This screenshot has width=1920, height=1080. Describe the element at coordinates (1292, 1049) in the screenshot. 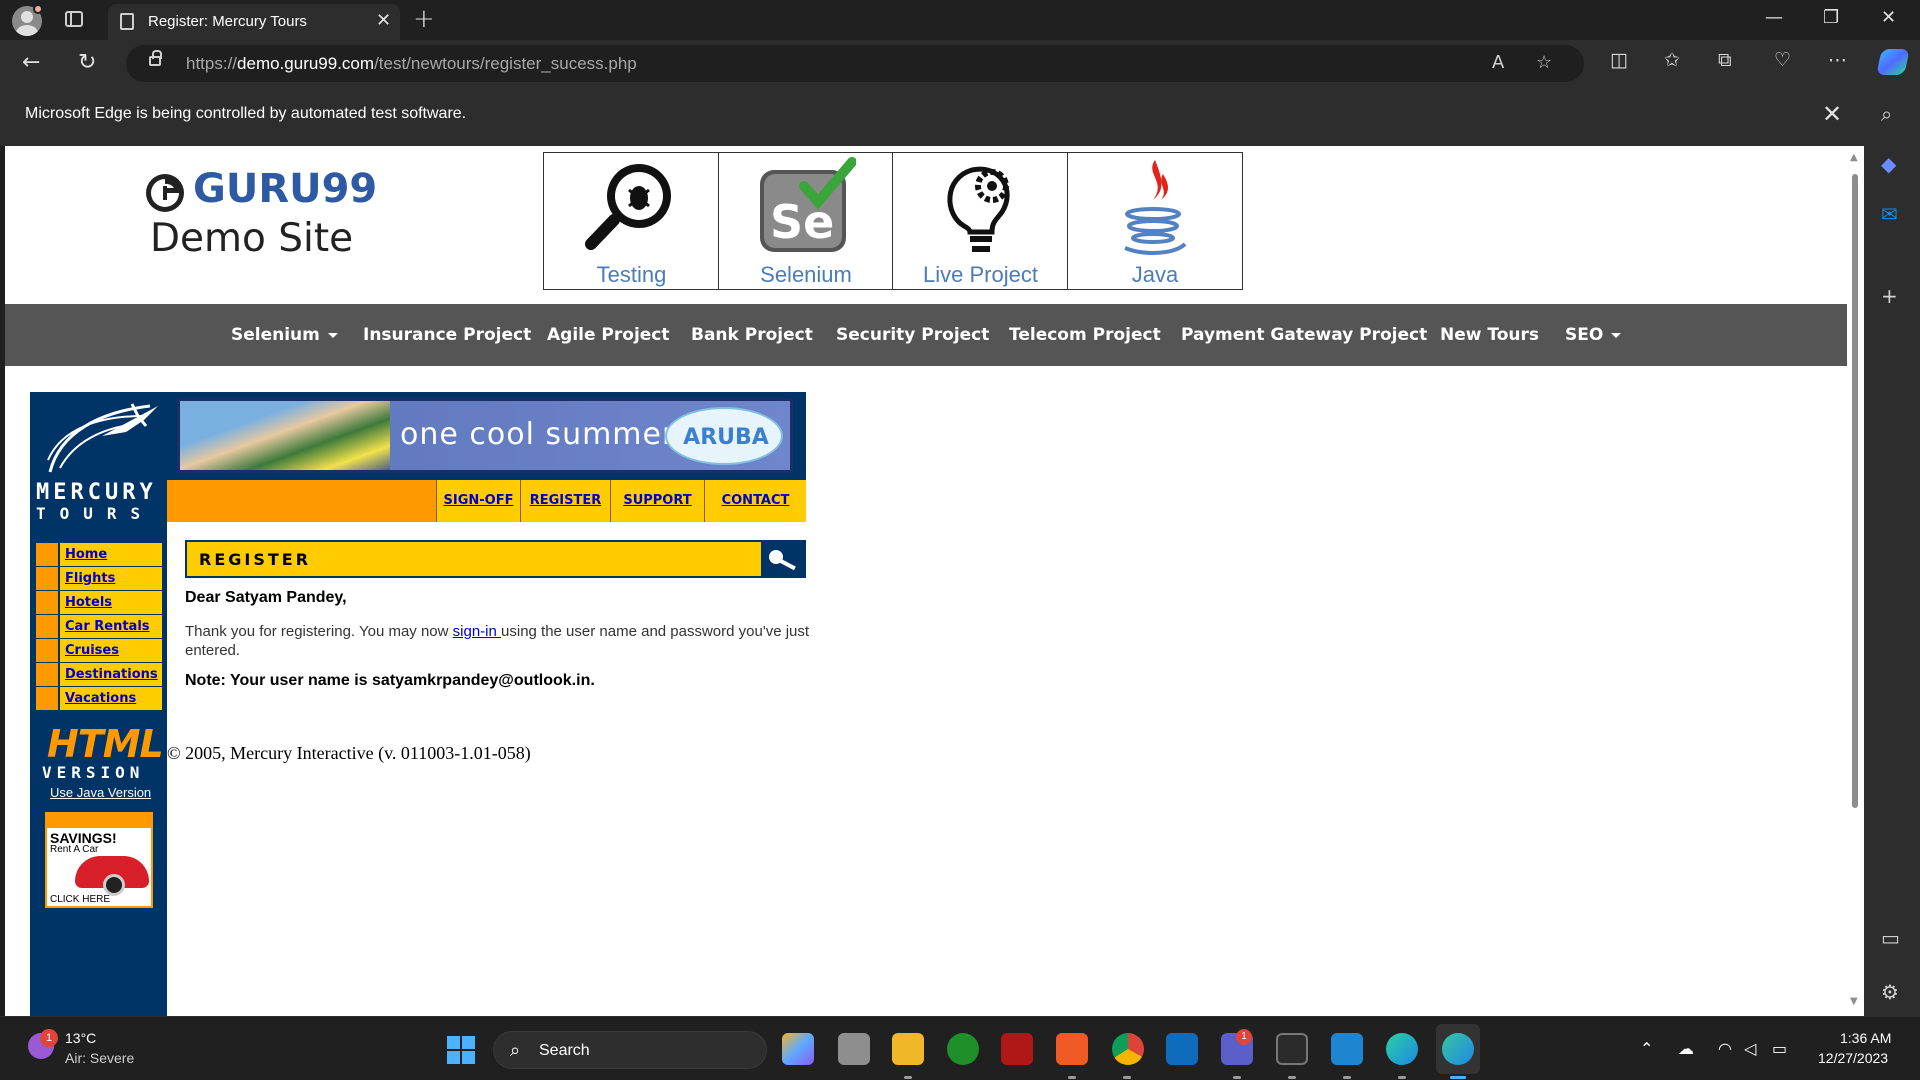

I see `terminal-icon` at that location.